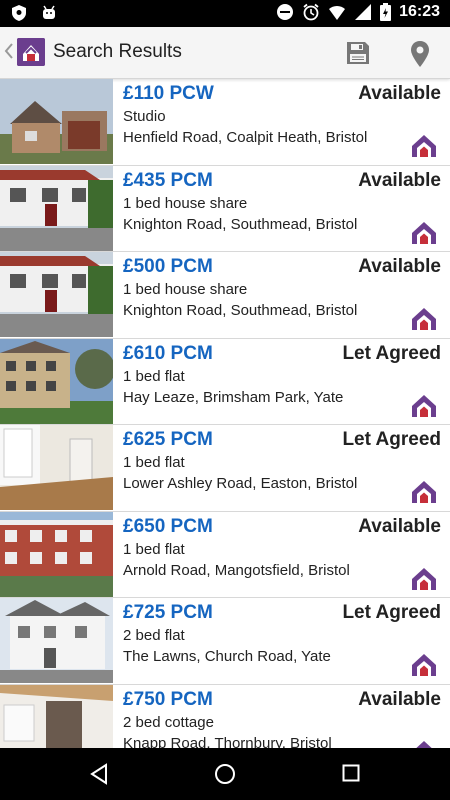  Describe the element at coordinates (168, 353) in the screenshot. I see `listing-price: £610 PCM` at that location.